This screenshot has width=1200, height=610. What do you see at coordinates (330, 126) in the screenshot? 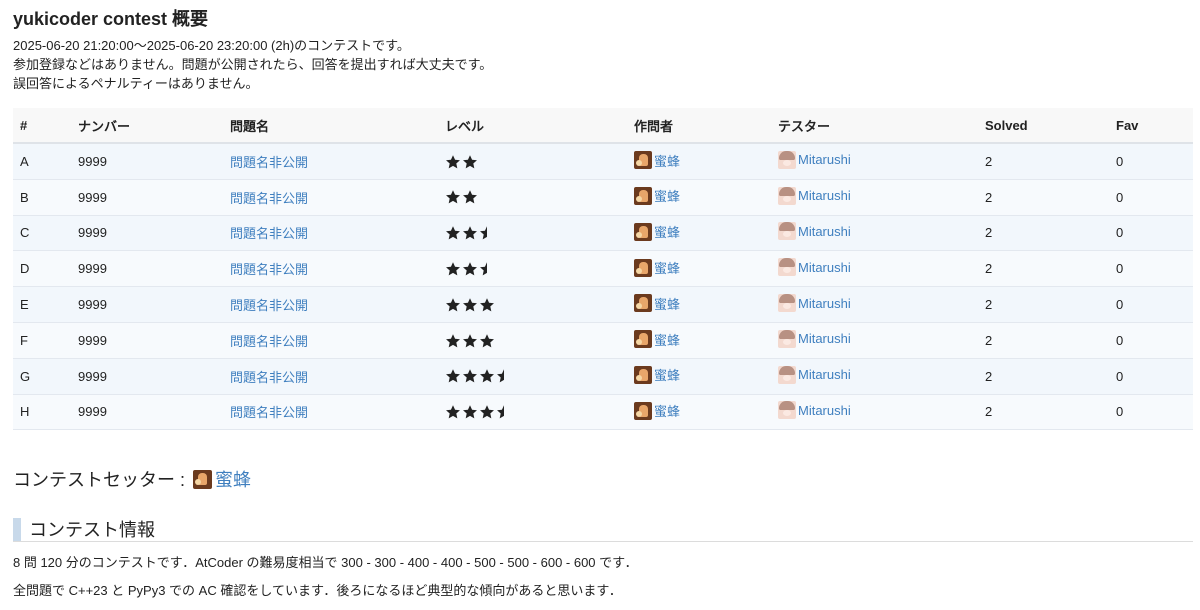
I see `header-problem-name: 問題名` at bounding box center [330, 126].